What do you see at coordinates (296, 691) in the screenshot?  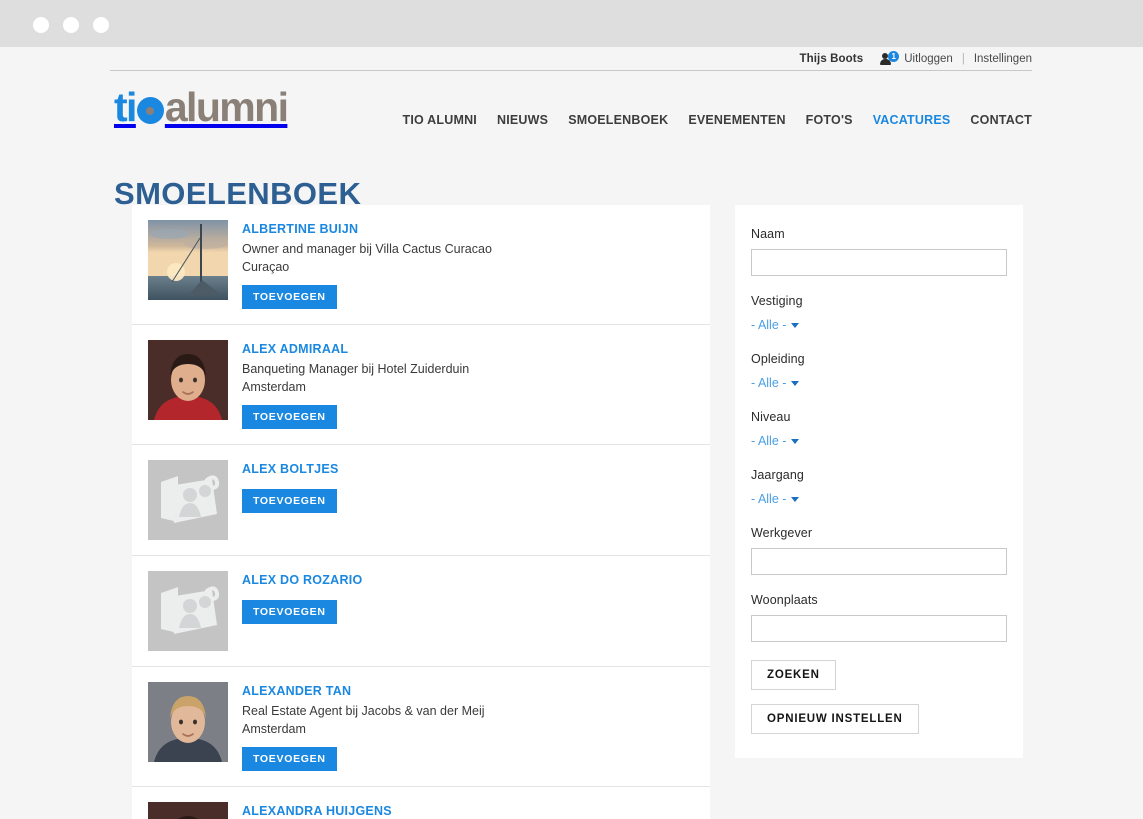 I see `member-name-link: ALEXANDER TAN` at bounding box center [296, 691].